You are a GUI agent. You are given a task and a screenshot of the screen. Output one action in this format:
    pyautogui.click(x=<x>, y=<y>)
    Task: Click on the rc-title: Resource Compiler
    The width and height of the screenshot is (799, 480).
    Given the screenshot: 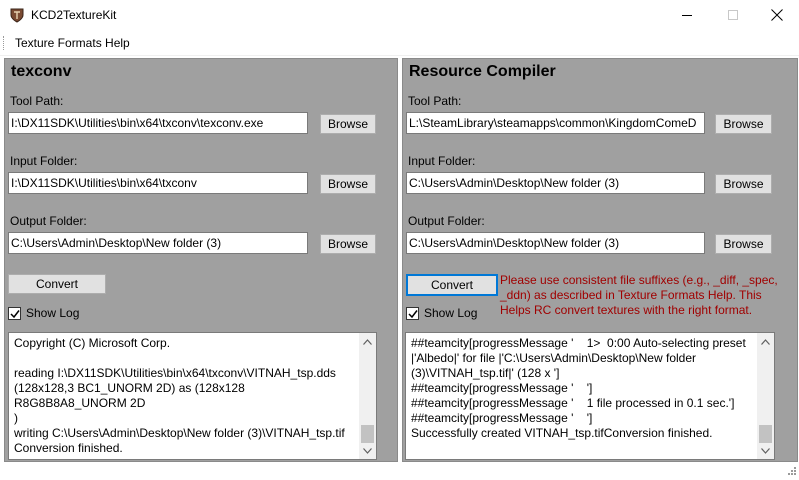 What is the action you would take?
    pyautogui.click(x=482, y=71)
    